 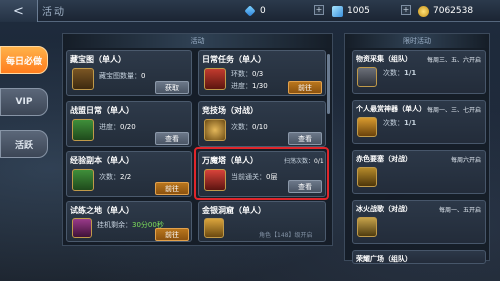 I want to click on trial-icon, so click(x=82, y=228).